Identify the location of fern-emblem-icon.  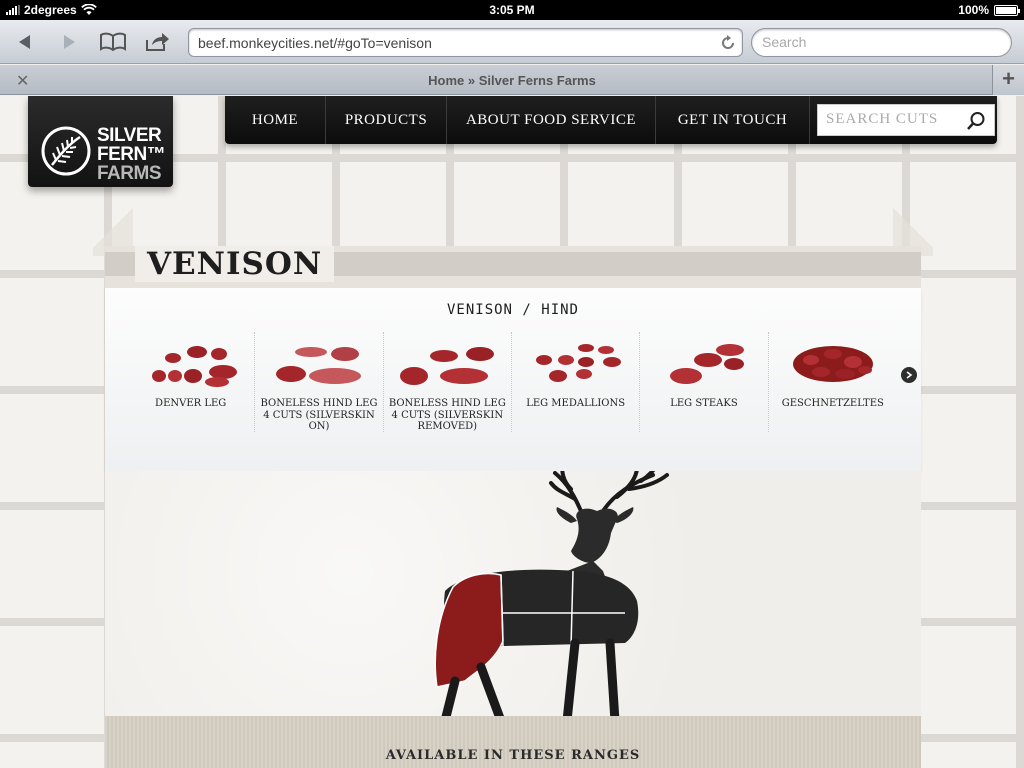
(66, 151).